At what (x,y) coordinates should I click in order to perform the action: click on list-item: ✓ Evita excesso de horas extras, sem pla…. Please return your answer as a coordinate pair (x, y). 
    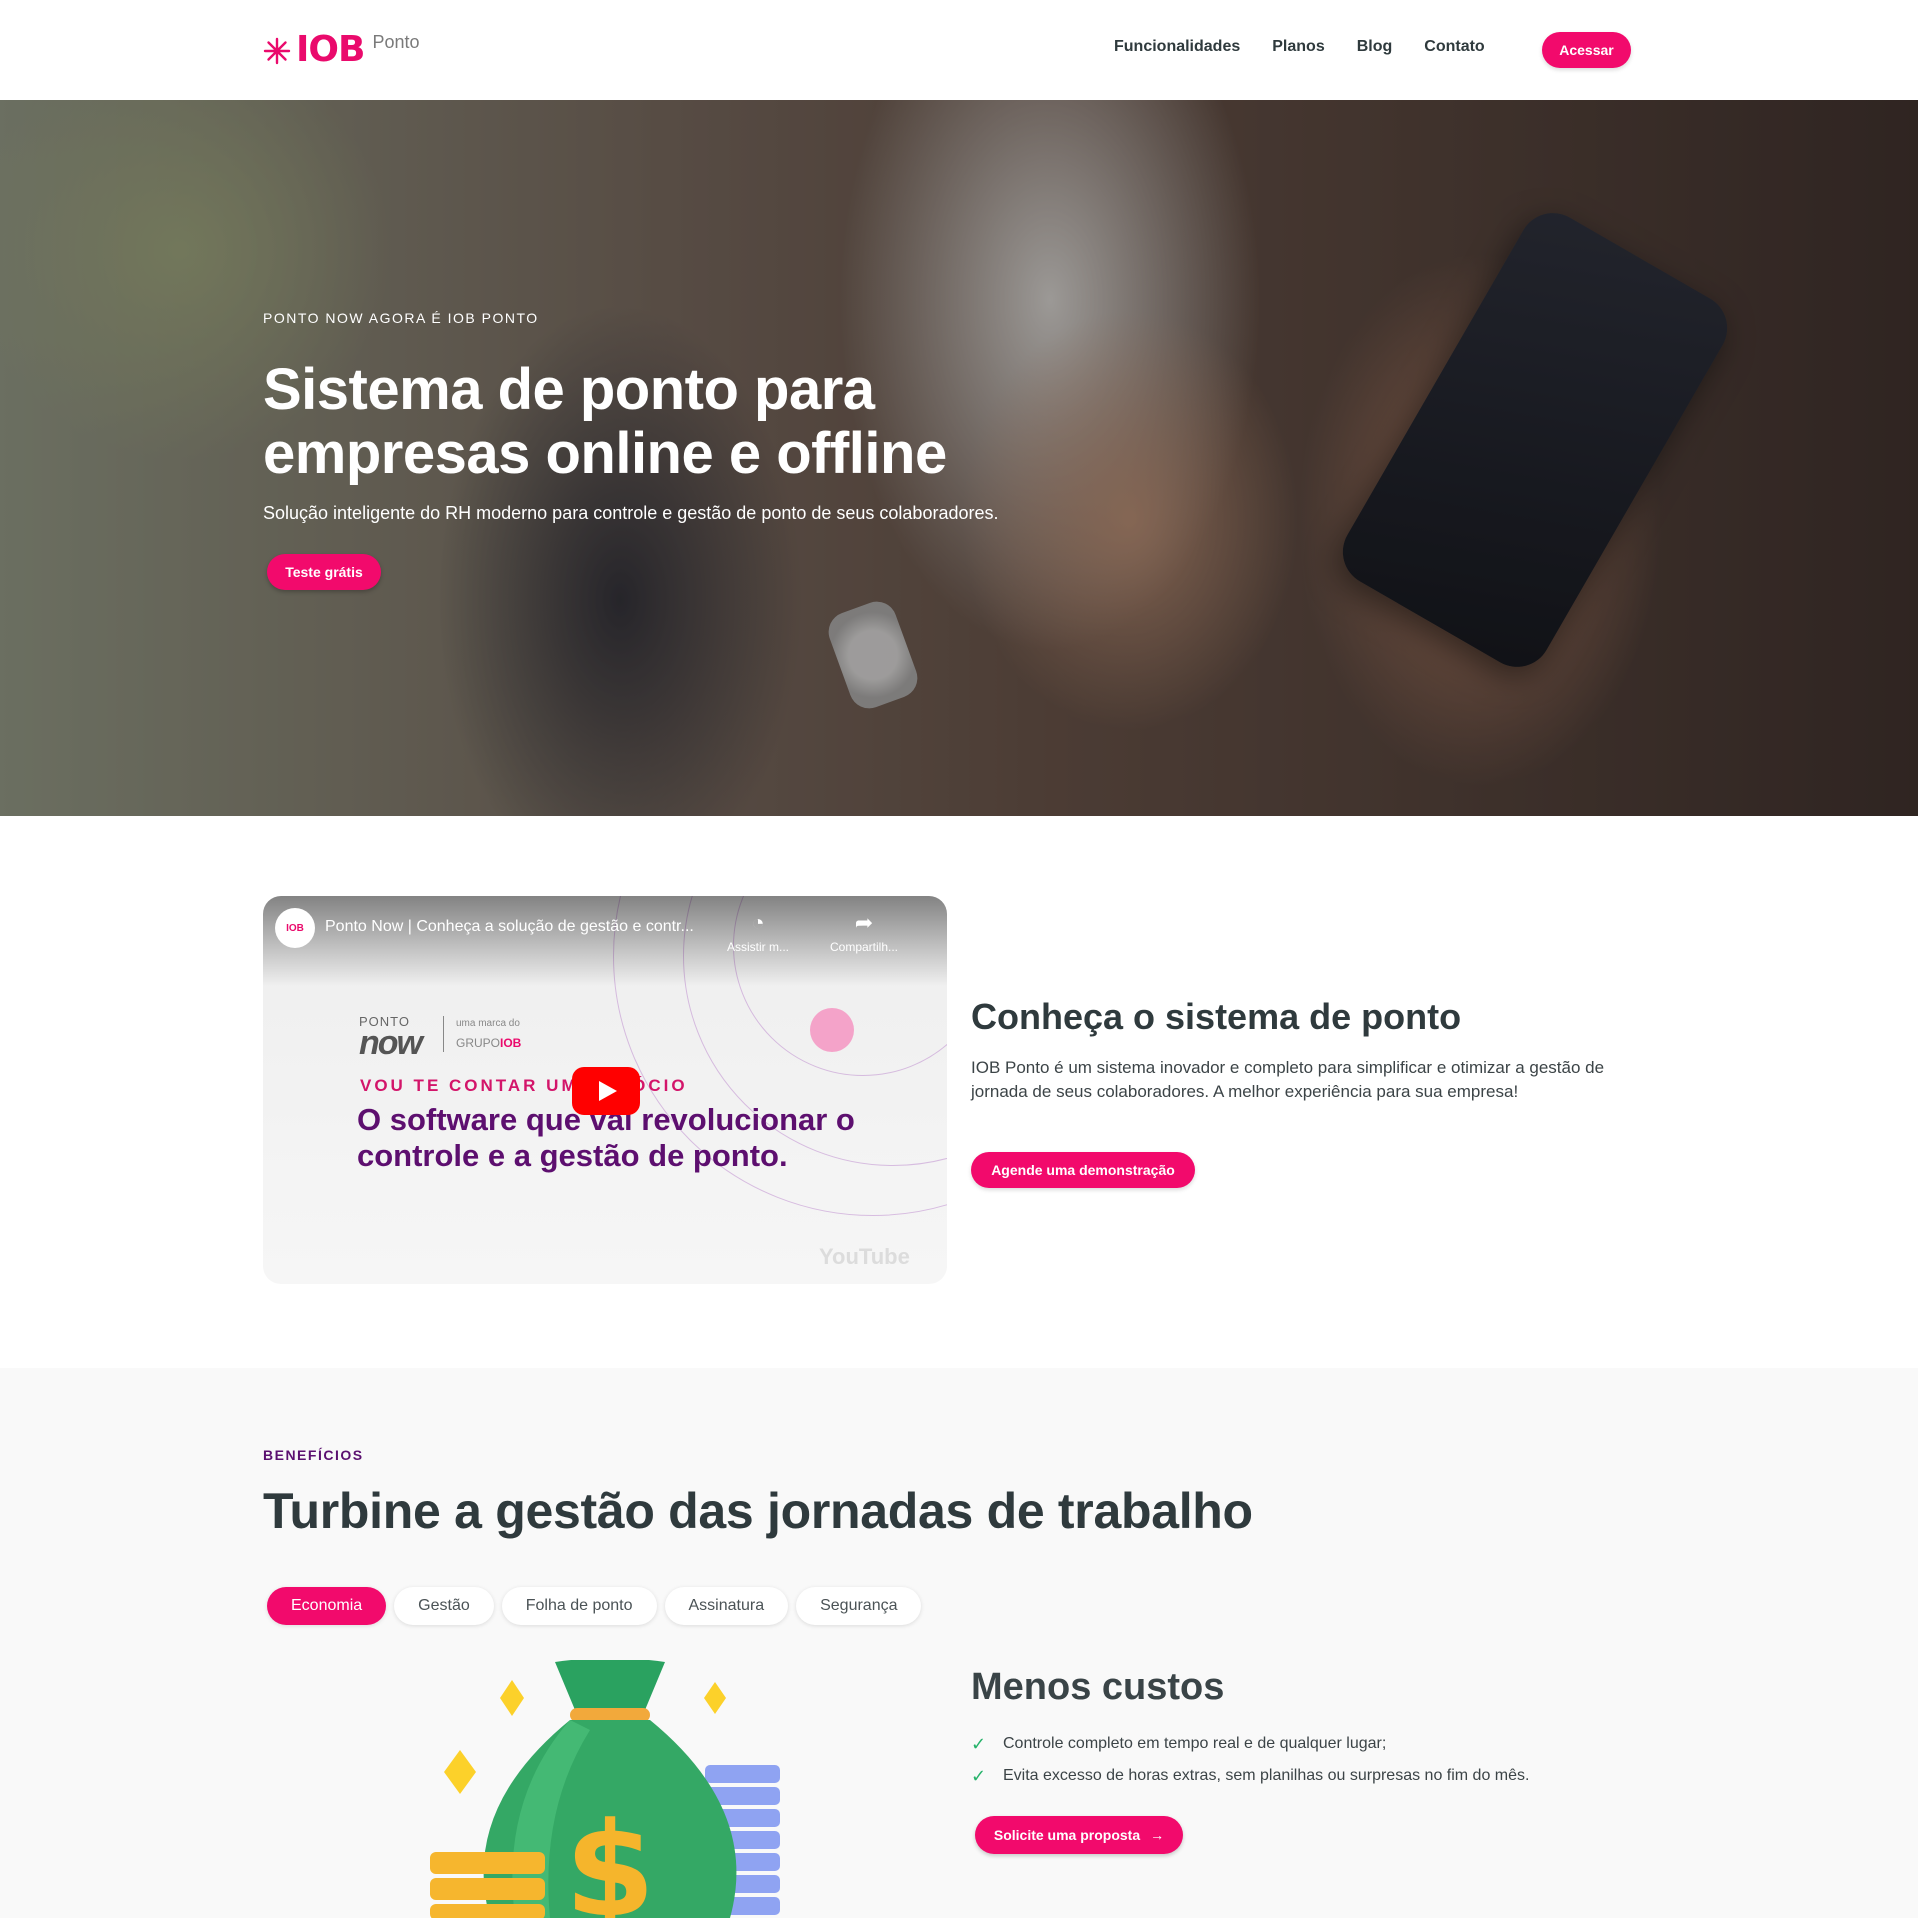
    Looking at the image, I should click on (1250, 1776).